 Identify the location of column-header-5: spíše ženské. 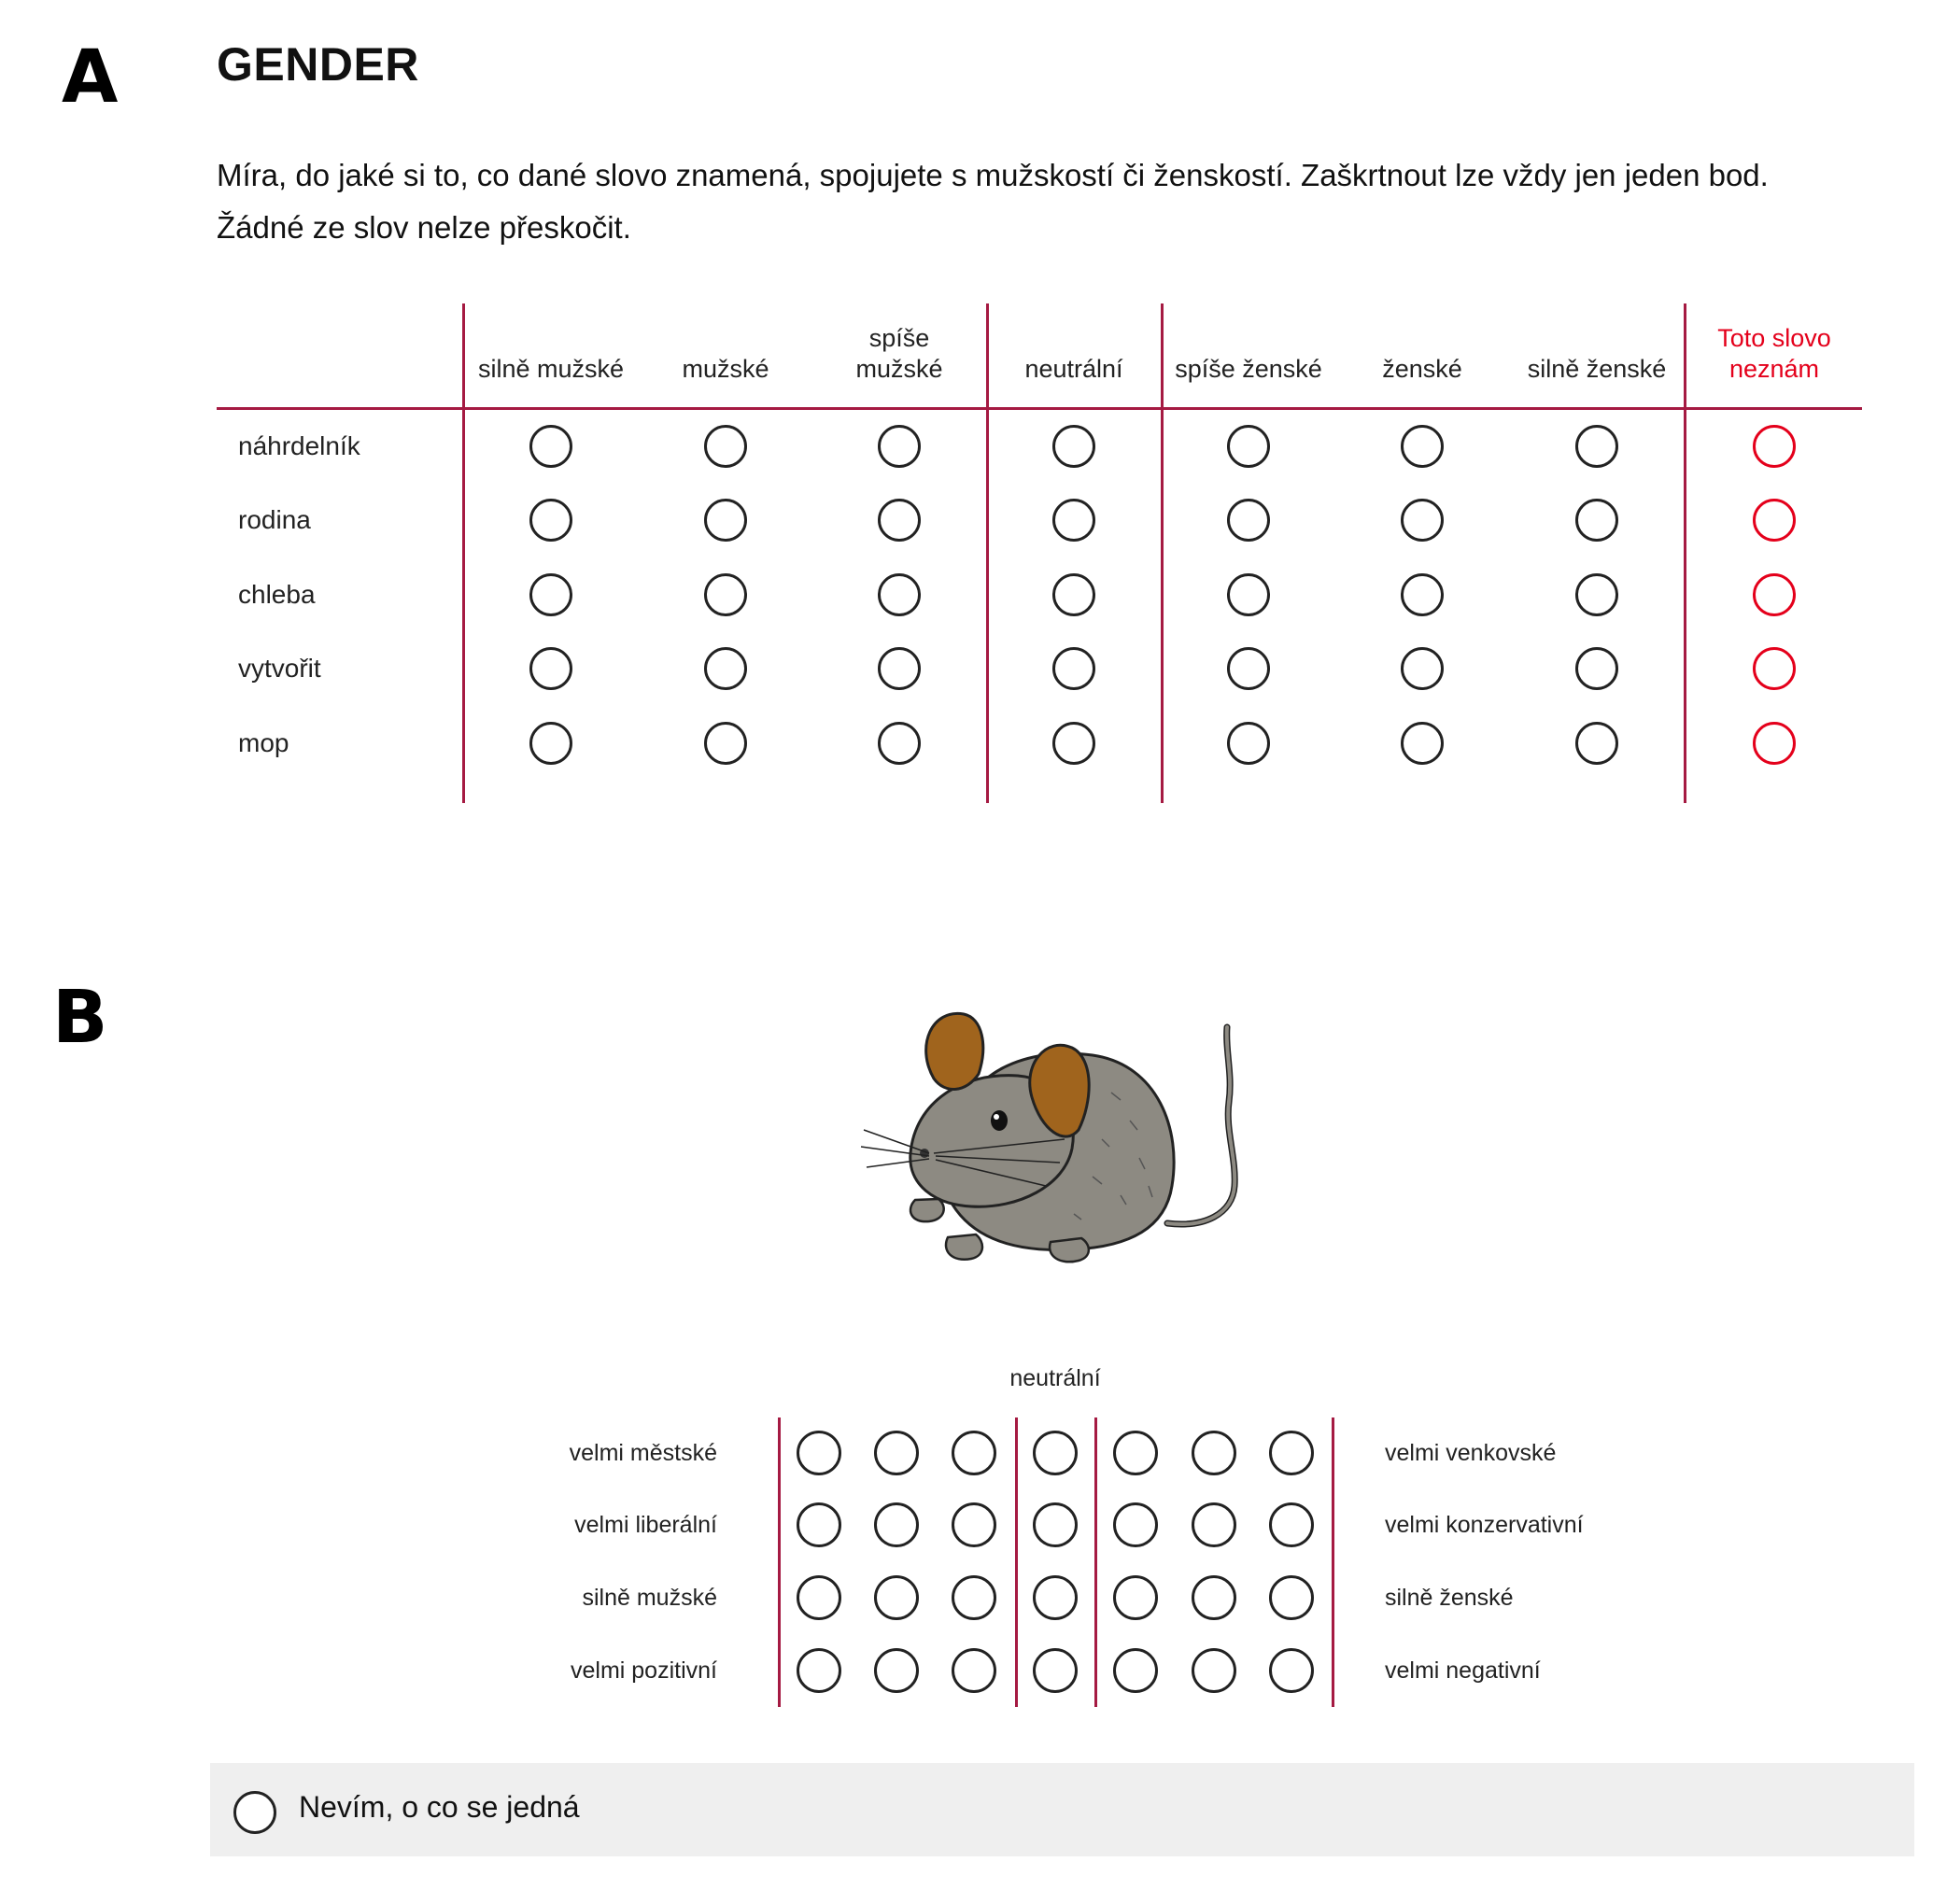
(1248, 354).